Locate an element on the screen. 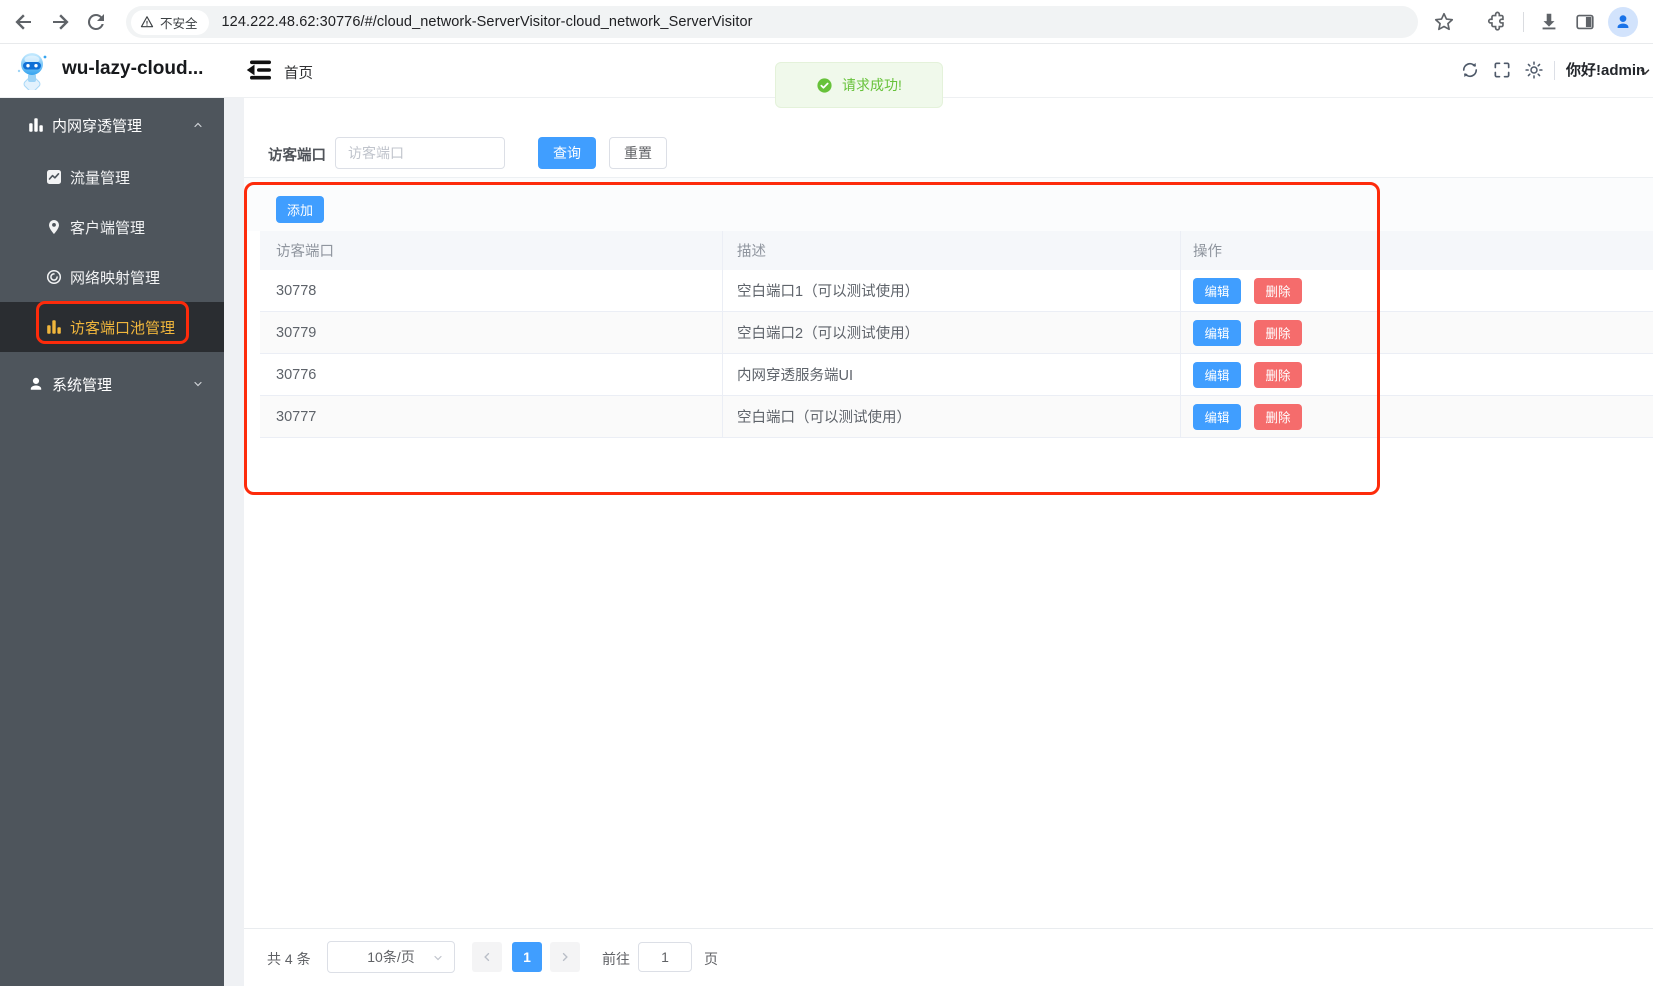 The image size is (1653, 986). sidebar: 内网穿透管理 流量管理 客户端管理 网络映射管理 访客端口池管理 系统管理 is located at coordinates (112, 542).